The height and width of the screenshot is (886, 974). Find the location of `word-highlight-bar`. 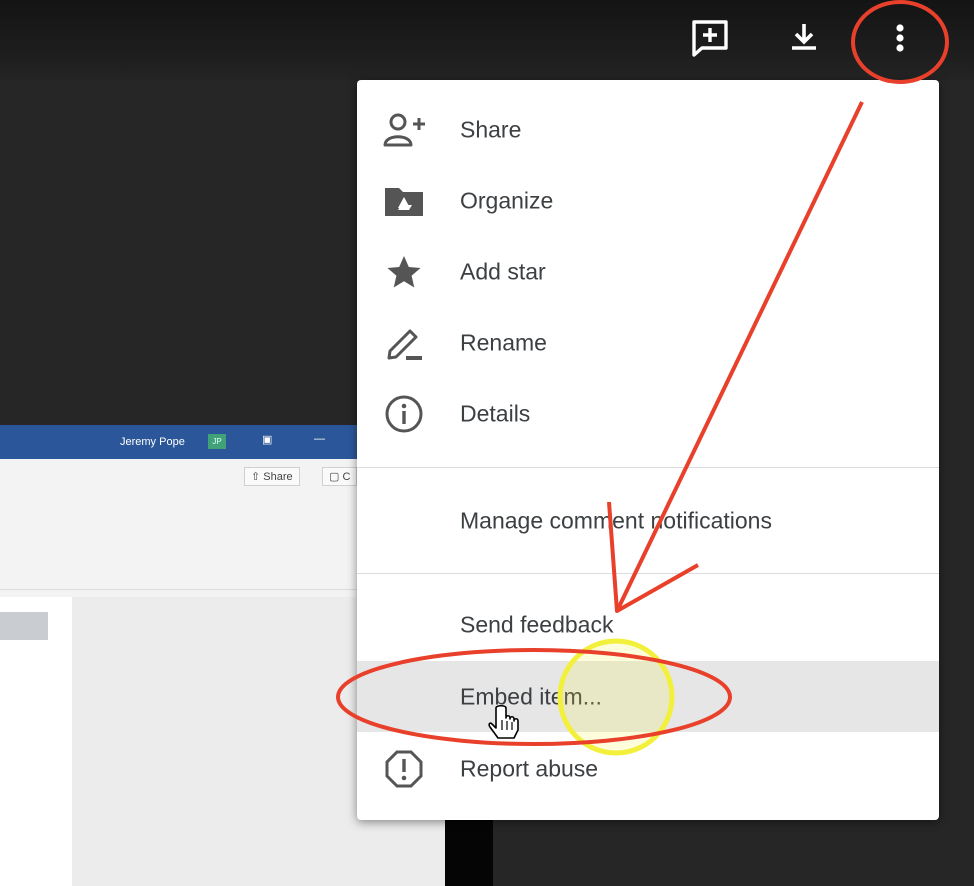

word-highlight-bar is located at coordinates (24, 626).